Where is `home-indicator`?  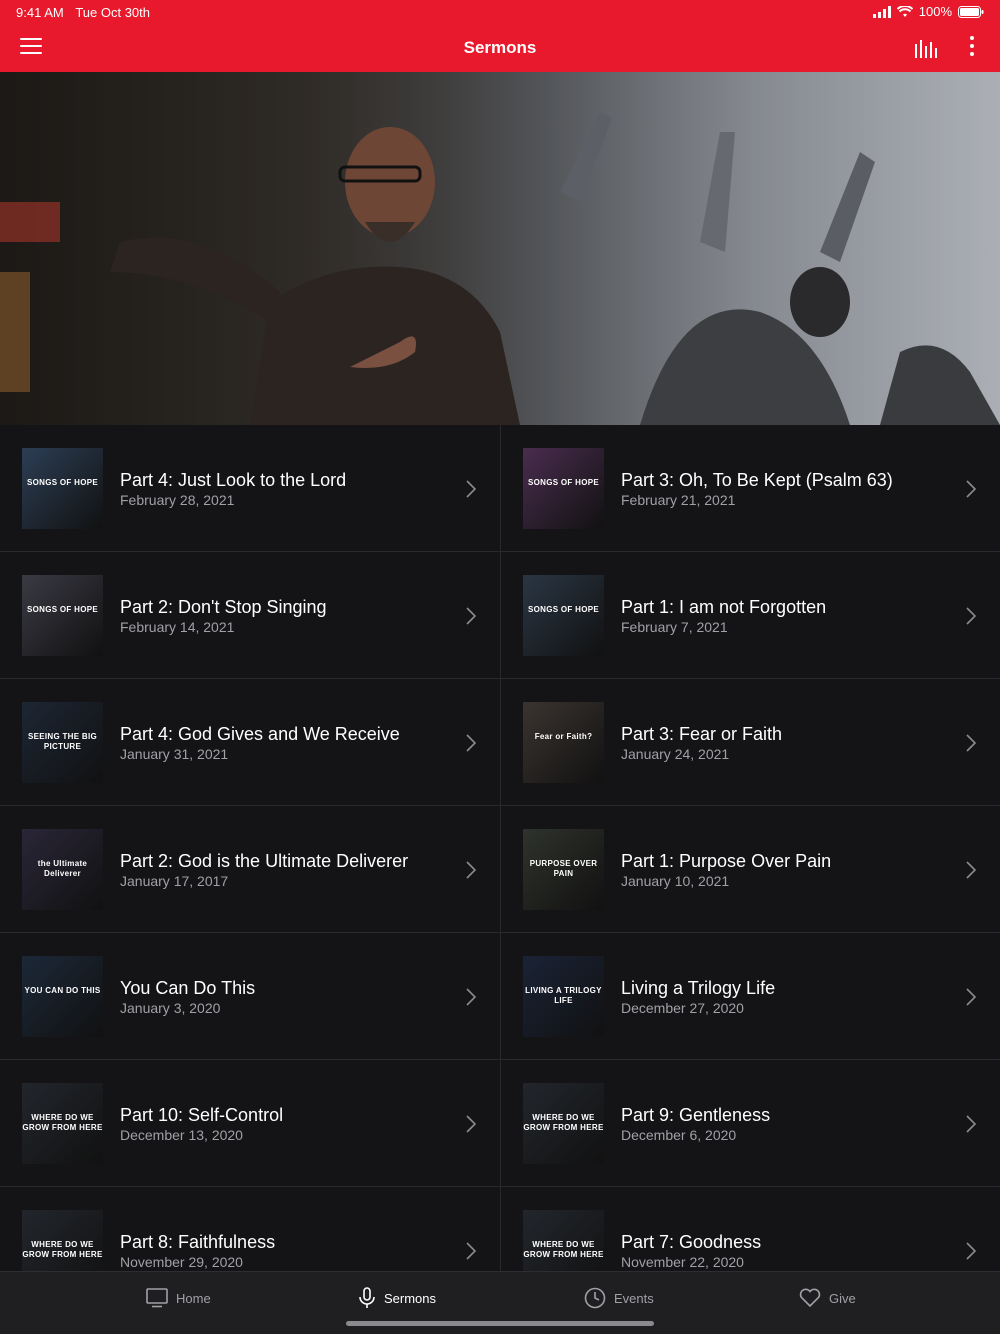 home-indicator is located at coordinates (500, 1323).